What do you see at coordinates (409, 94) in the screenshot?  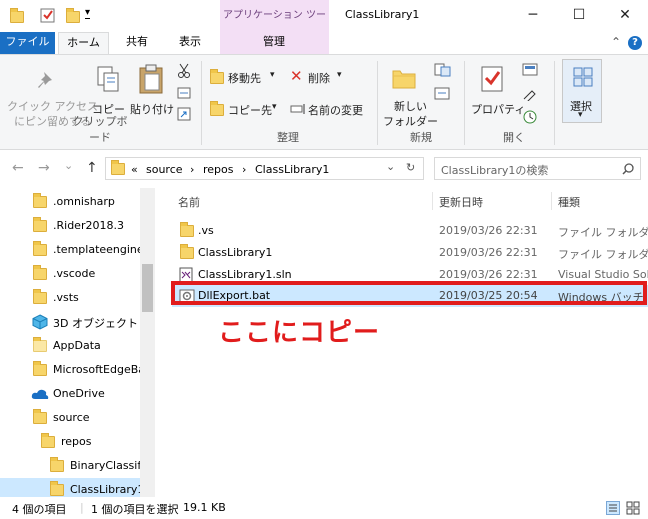 I see `new-folder-button: 新しい フォルダー` at bounding box center [409, 94].